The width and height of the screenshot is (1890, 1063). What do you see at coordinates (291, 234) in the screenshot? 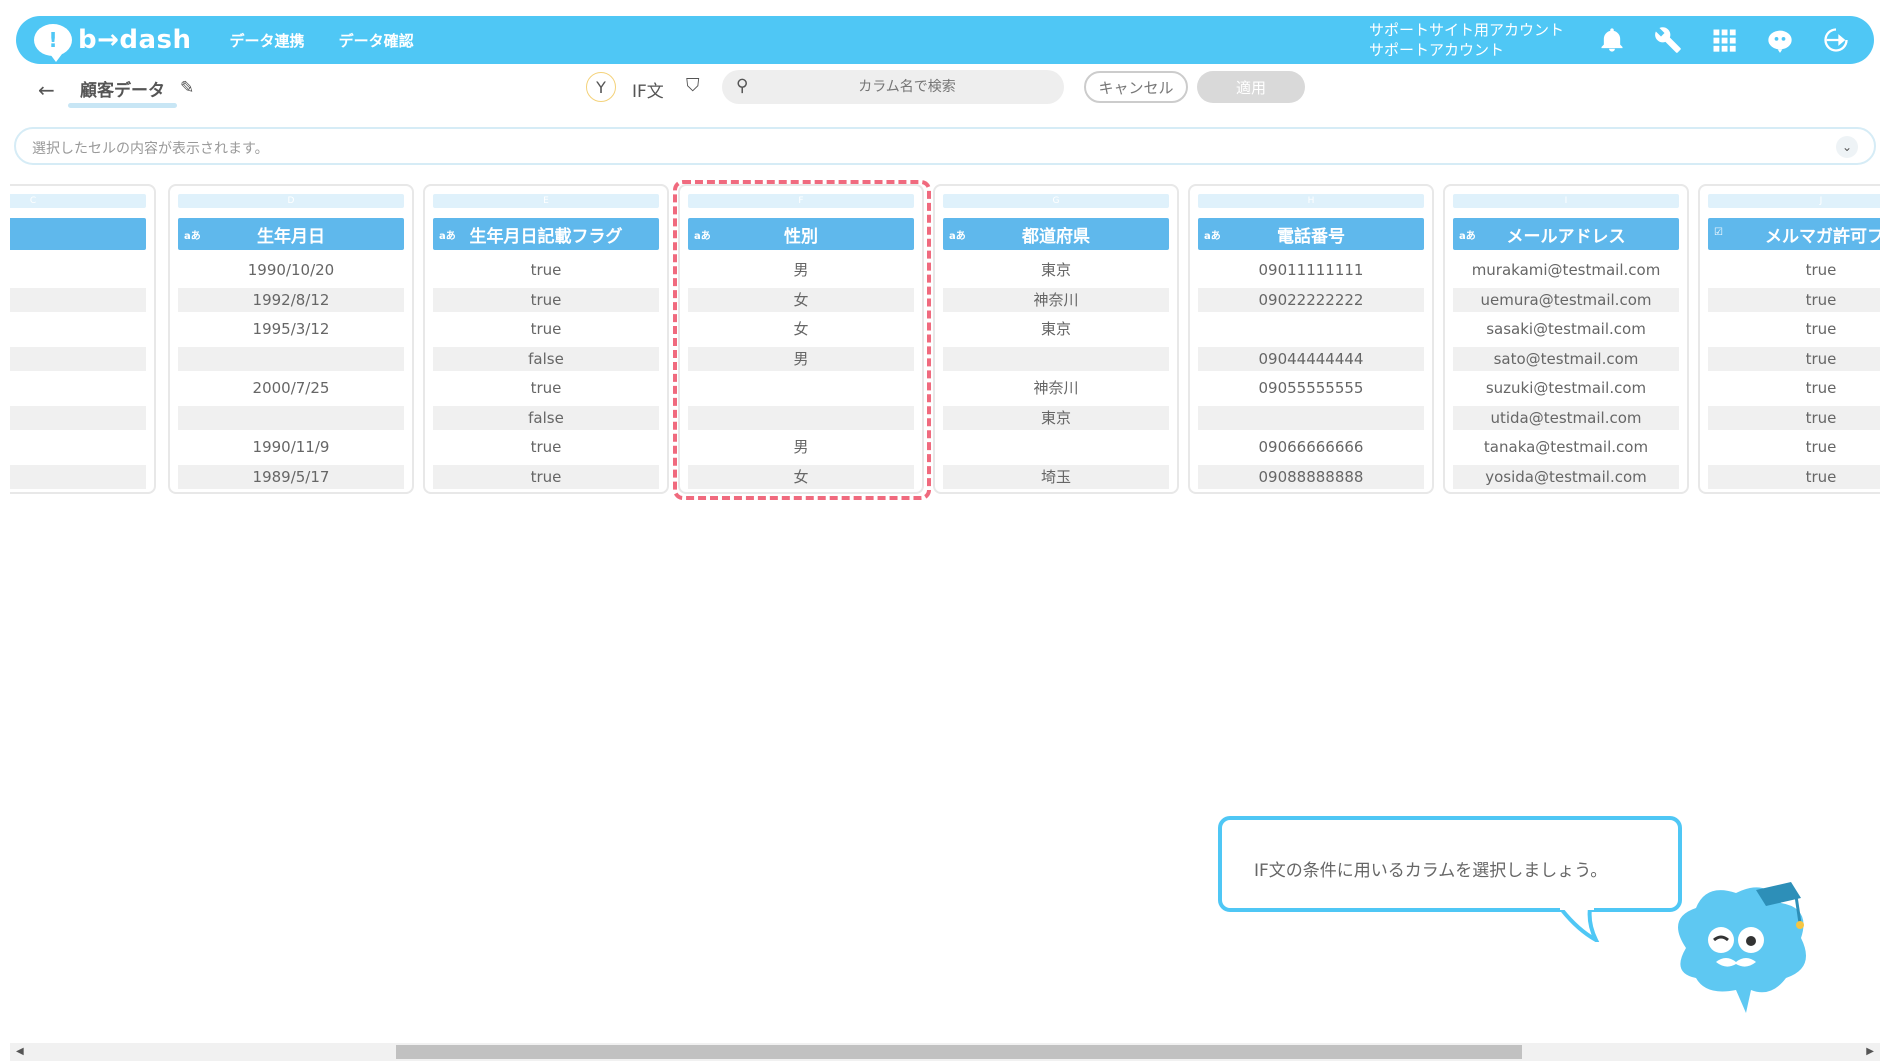
I see `column-header: aあ 生年月日` at bounding box center [291, 234].